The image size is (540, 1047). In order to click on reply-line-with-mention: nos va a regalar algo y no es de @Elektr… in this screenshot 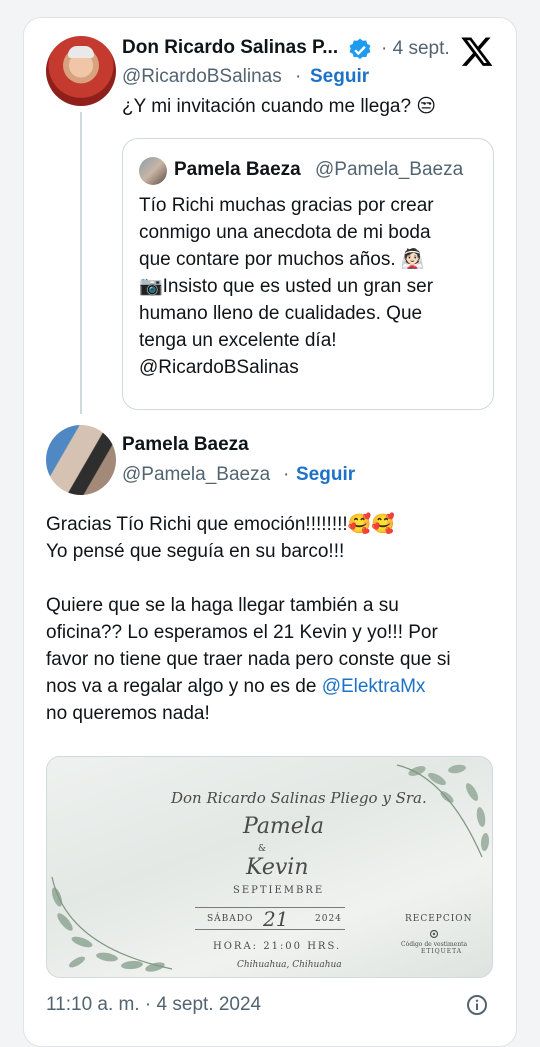, I will do `click(276, 686)`.